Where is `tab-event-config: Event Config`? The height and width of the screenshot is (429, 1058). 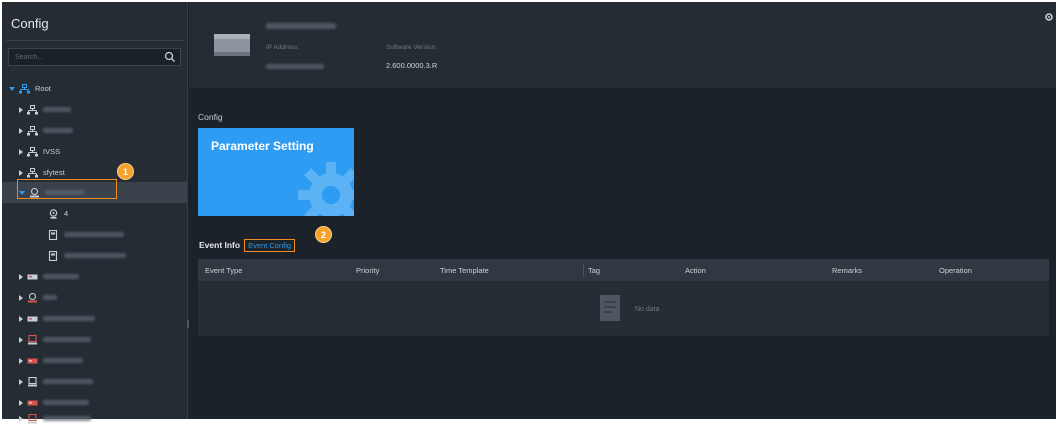
tab-event-config: Event Config is located at coordinates (270, 245).